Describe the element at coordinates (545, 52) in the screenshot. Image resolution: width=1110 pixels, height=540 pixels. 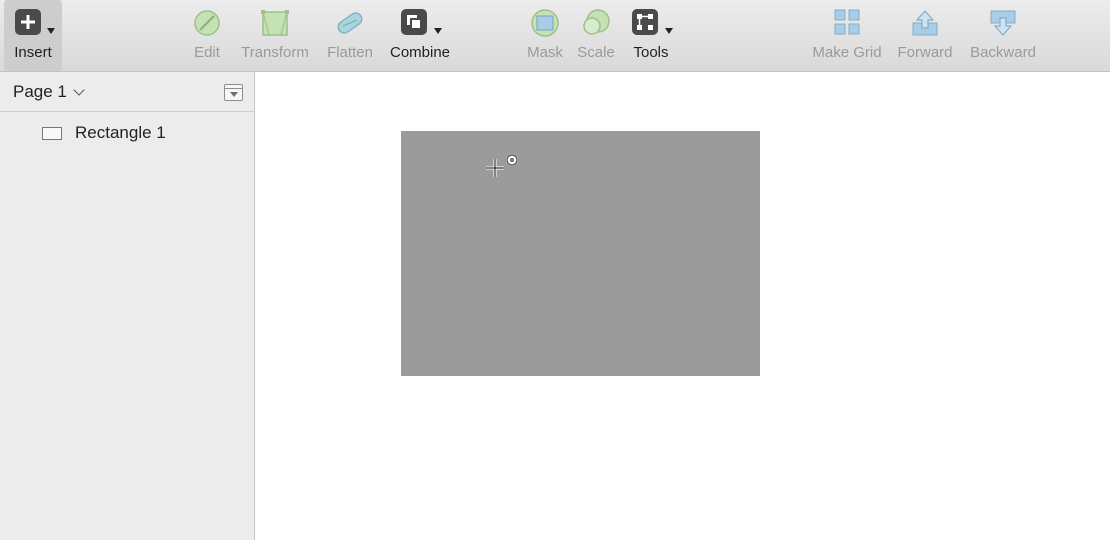
I see `mask-label: Mask` at that location.